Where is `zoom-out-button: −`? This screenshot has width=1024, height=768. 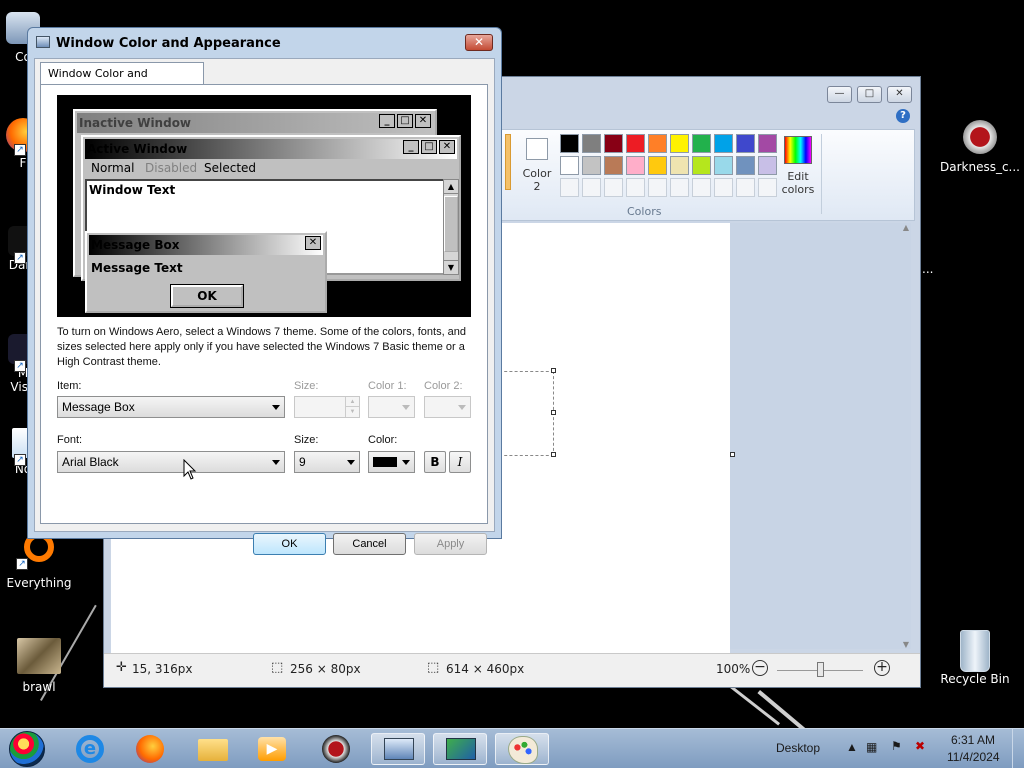
zoom-out-button: − is located at coordinates (760, 668).